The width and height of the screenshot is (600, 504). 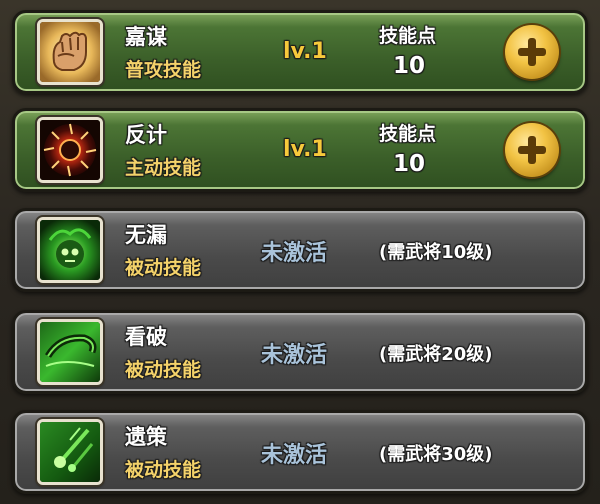 What do you see at coordinates (70, 250) in the screenshot?
I see `green-skull-icon` at bounding box center [70, 250].